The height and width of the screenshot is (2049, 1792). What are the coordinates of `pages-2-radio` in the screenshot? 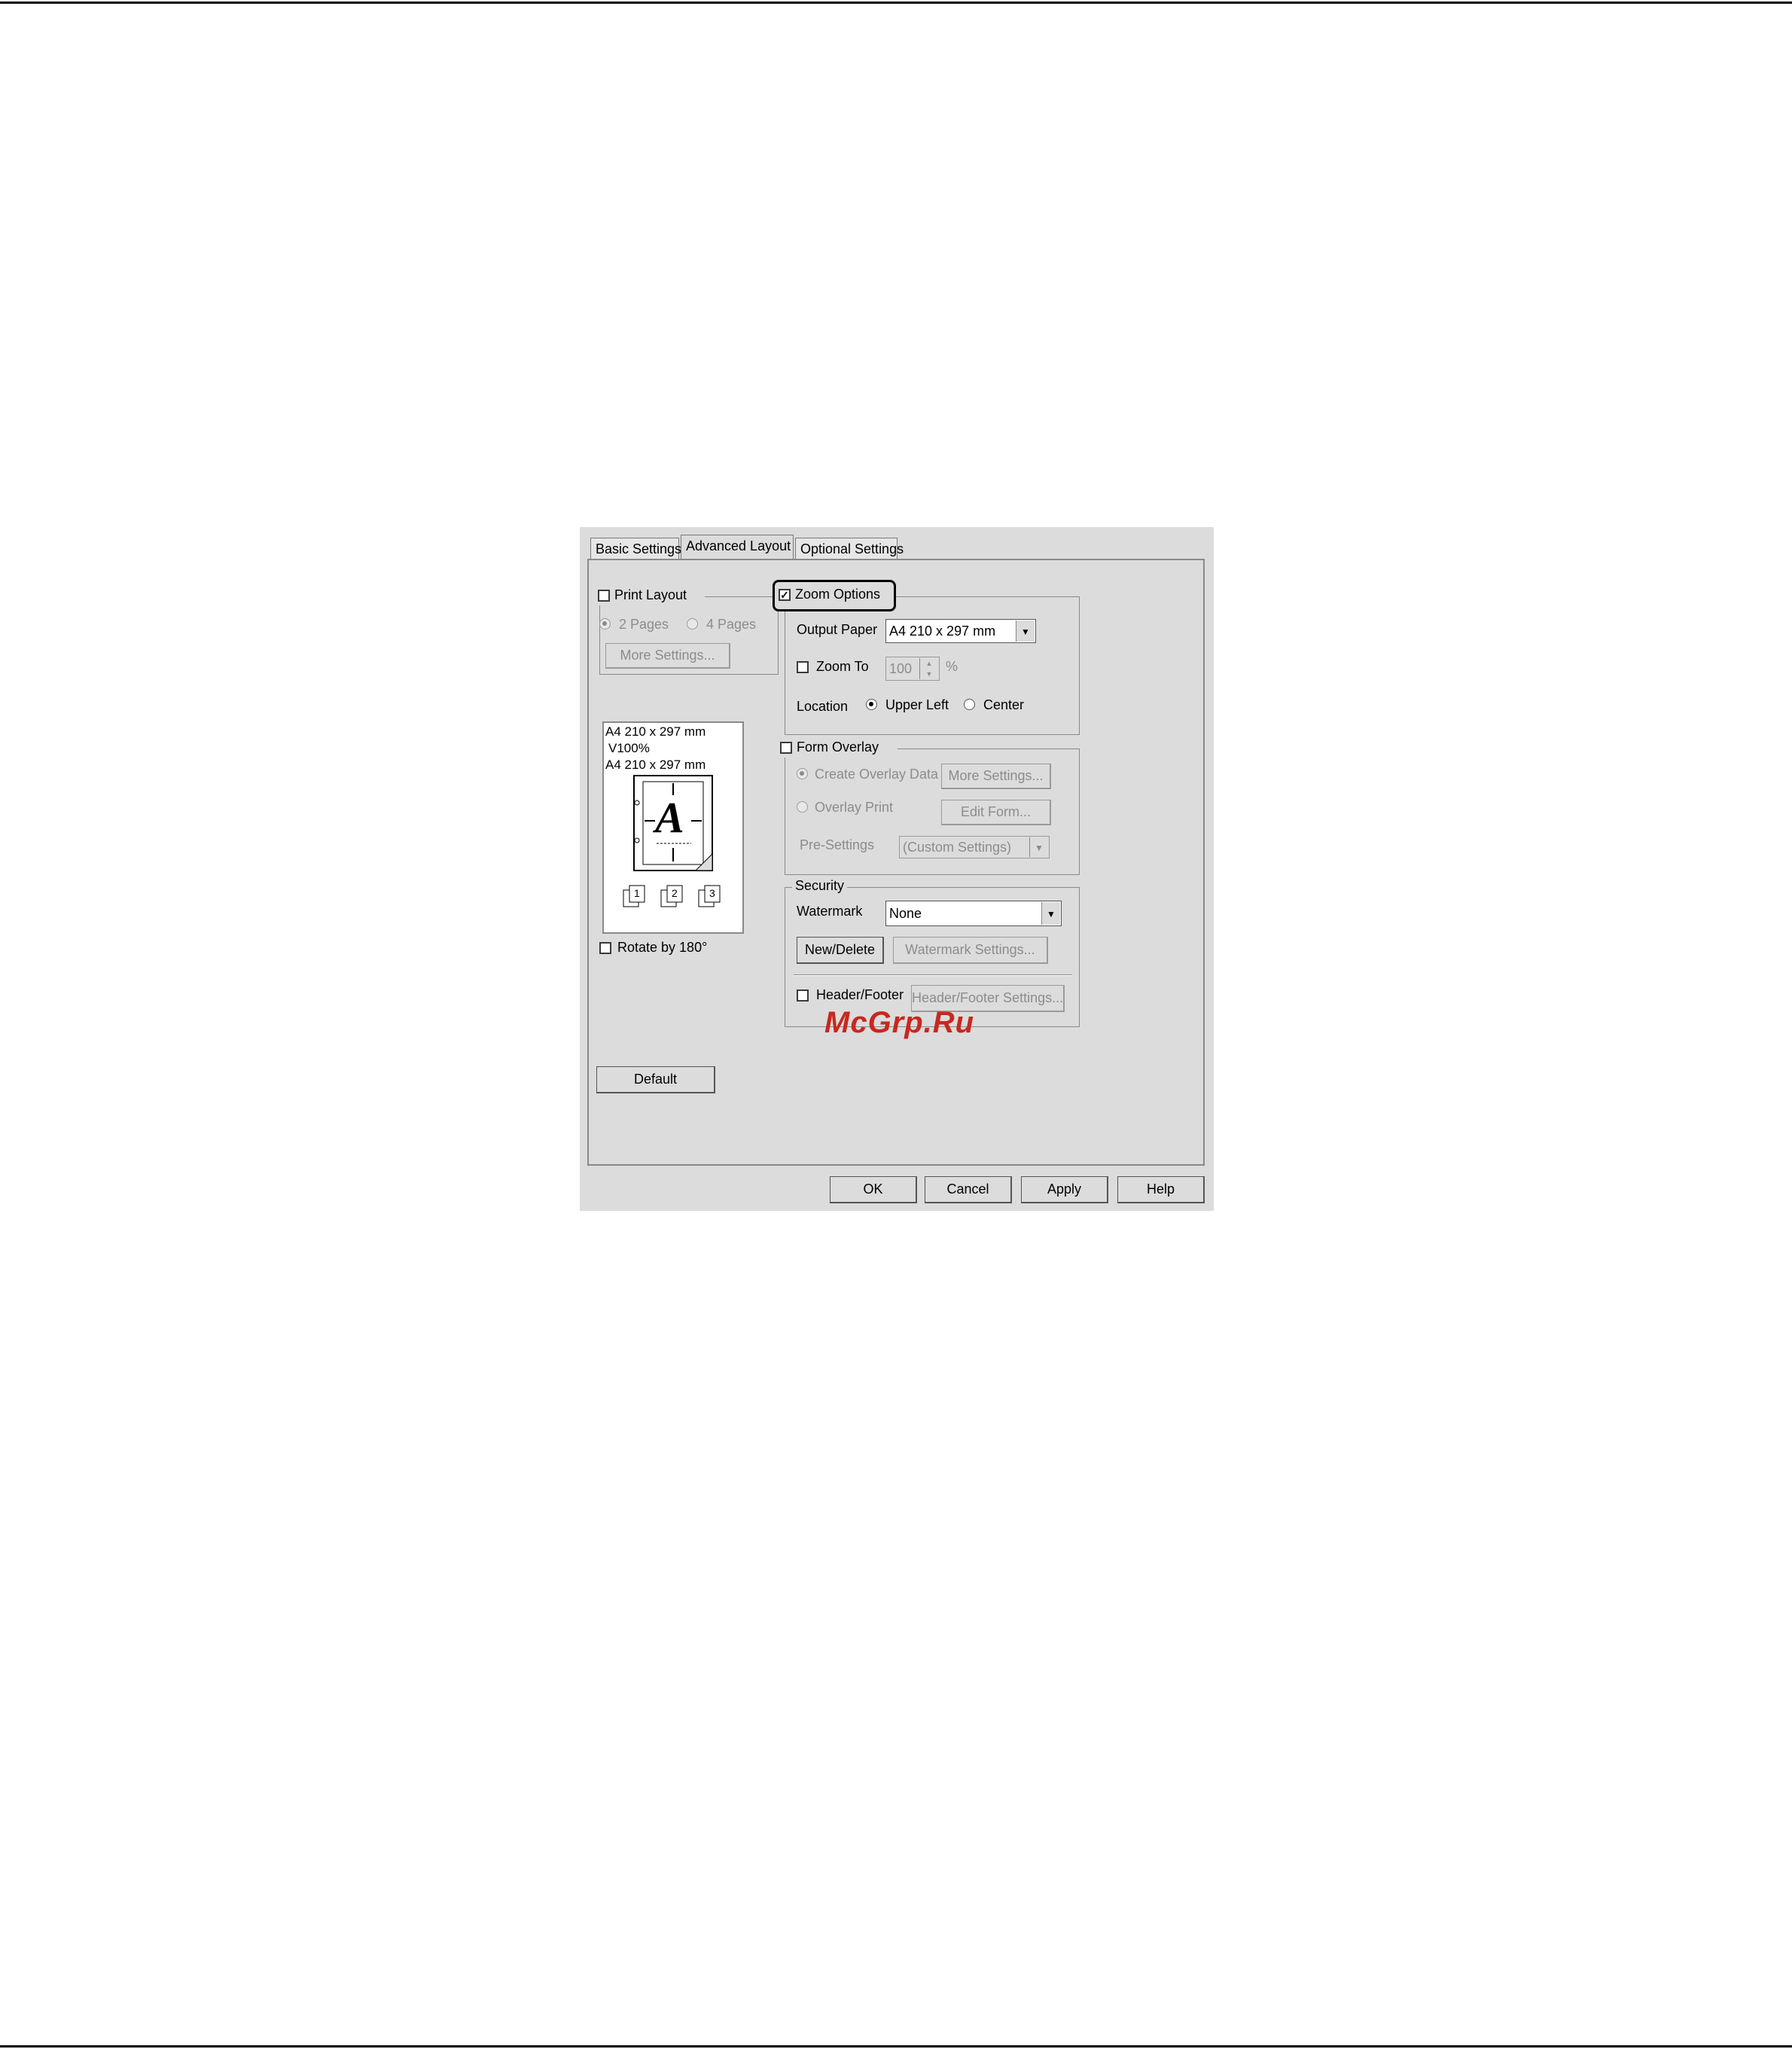 It's located at (605, 624).